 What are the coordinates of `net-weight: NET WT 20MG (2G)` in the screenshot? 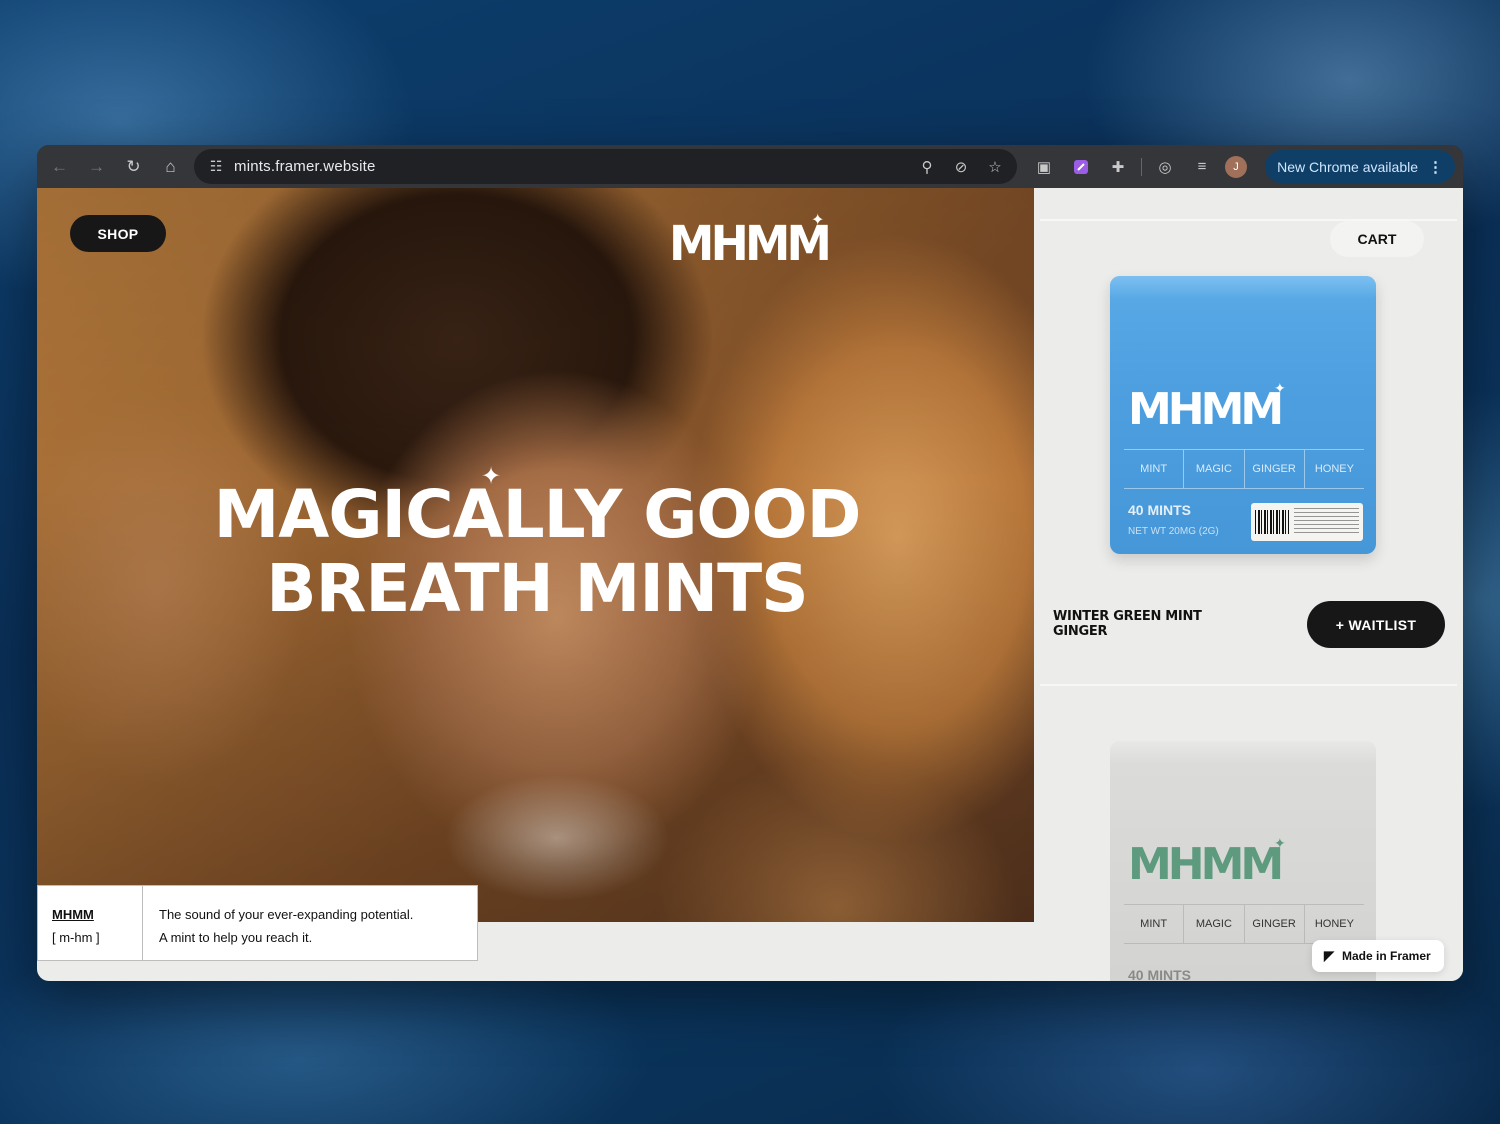 It's located at (1173, 531).